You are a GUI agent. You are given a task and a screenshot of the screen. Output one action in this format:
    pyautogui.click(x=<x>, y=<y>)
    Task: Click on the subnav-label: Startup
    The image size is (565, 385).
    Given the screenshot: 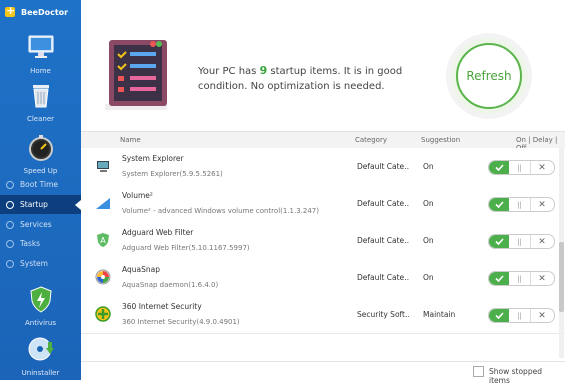 What is the action you would take?
    pyautogui.click(x=34, y=204)
    